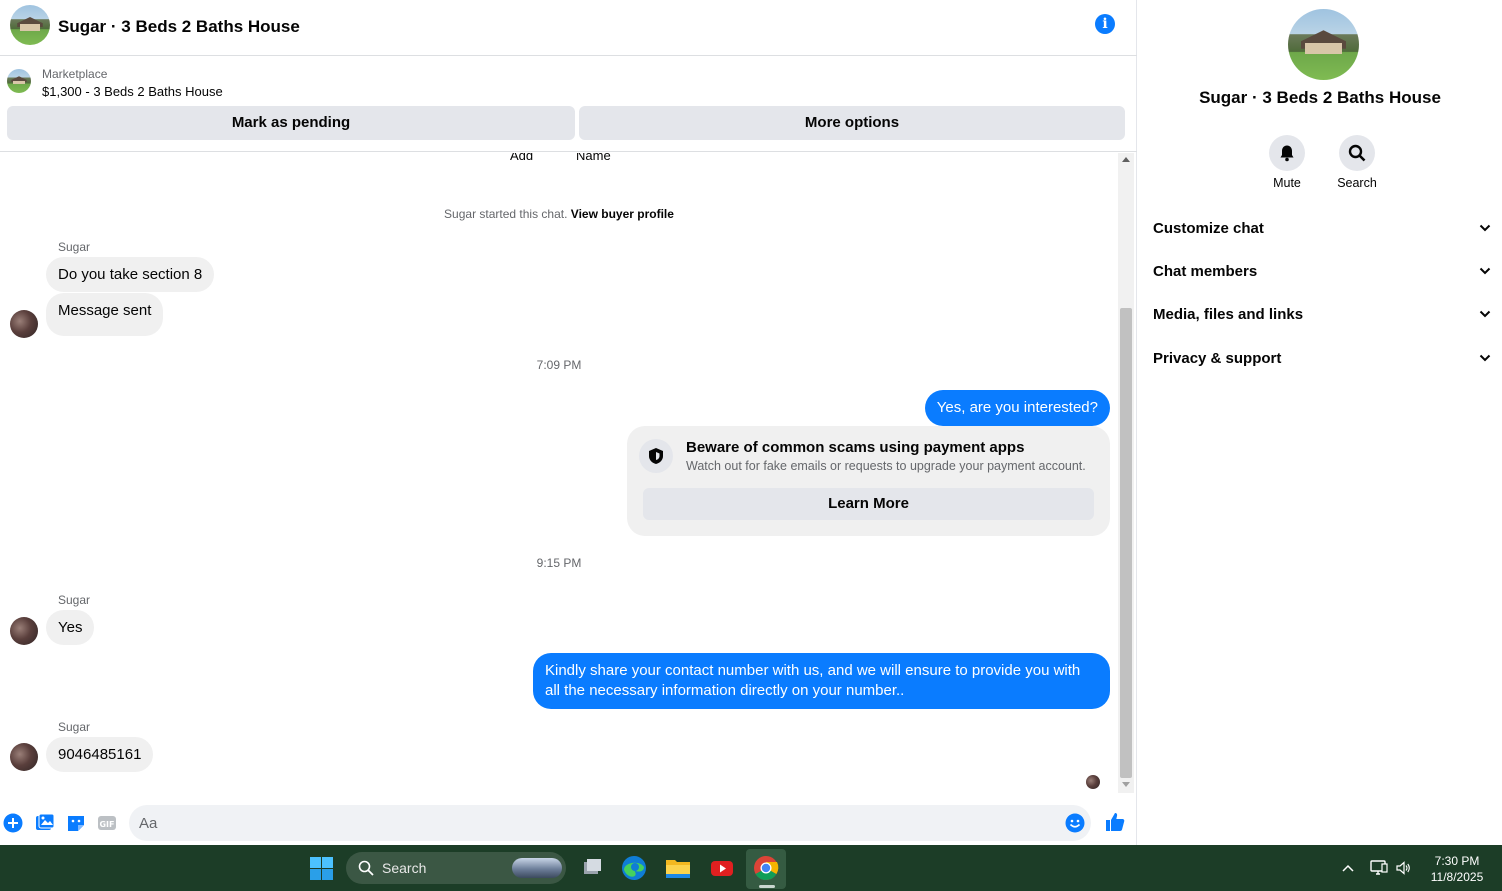 The image size is (1502, 891). Describe the element at coordinates (1323, 44) in the screenshot. I see `details-avatar` at that location.